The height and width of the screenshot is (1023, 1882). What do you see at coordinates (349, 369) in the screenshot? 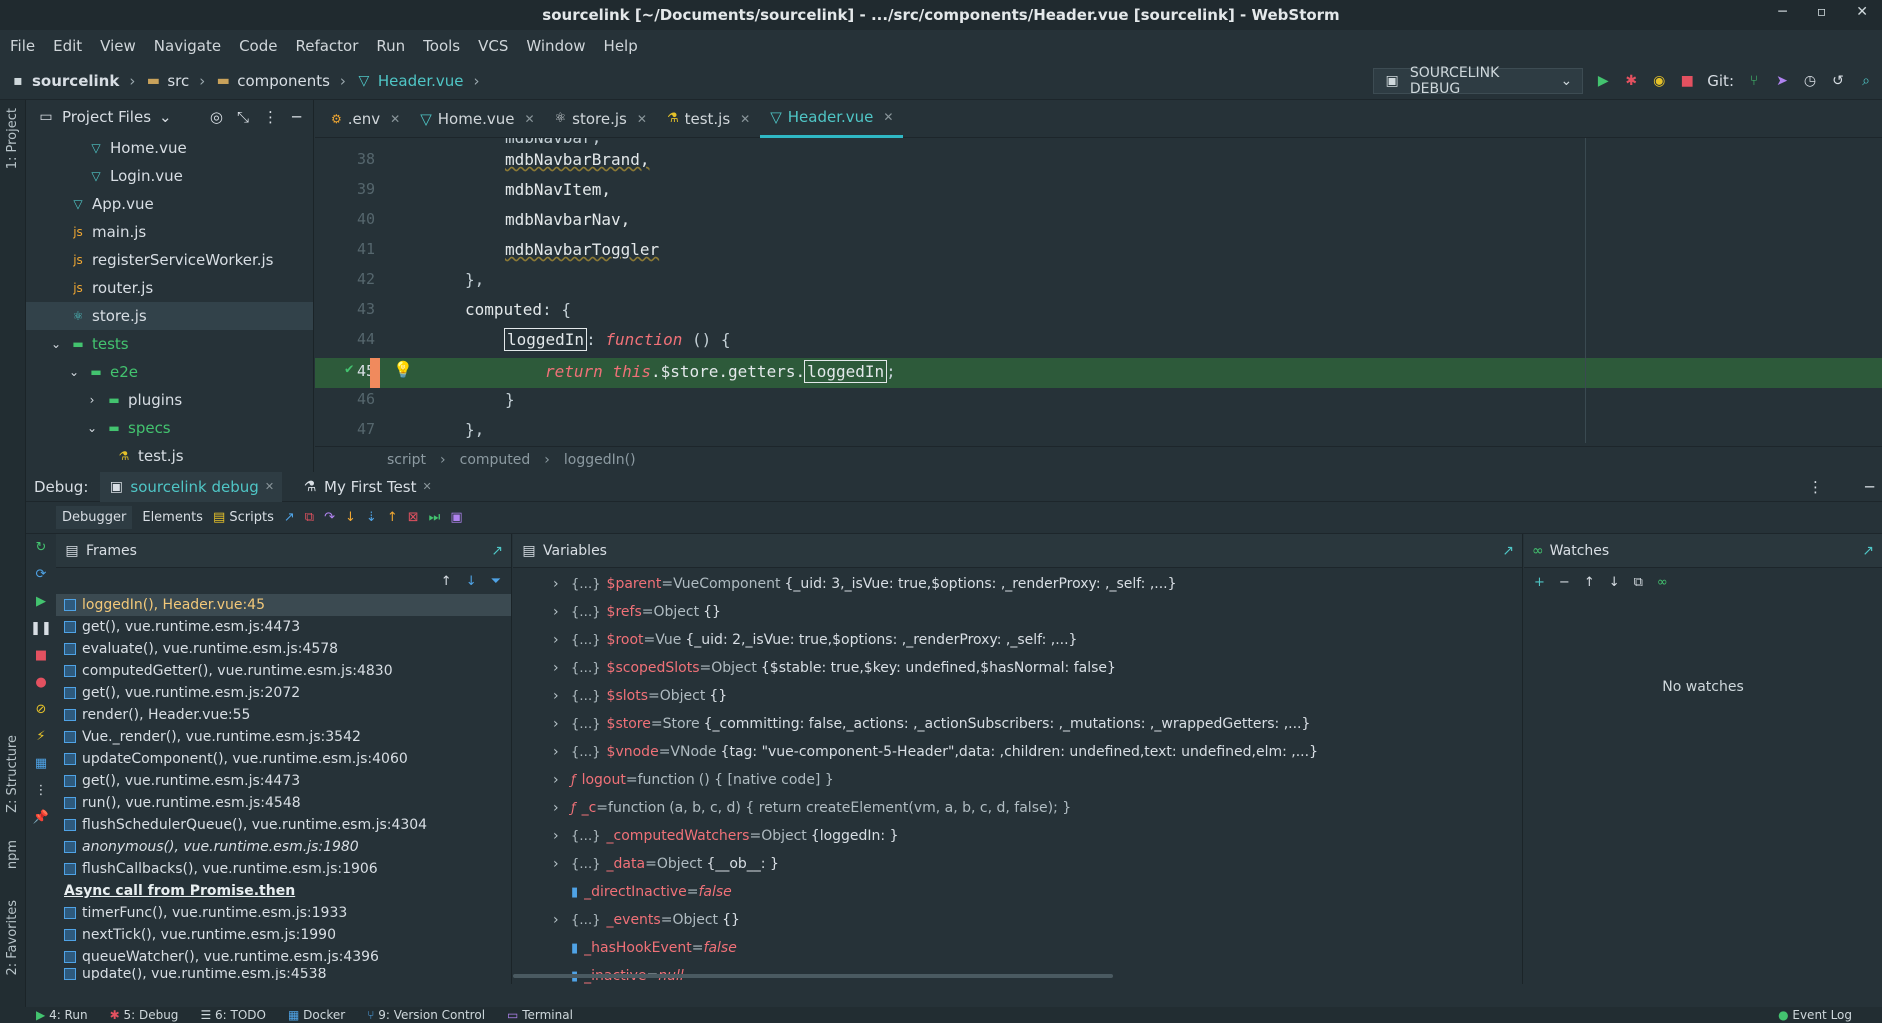
I see `breakpoint-check-icon: ✔` at bounding box center [349, 369].